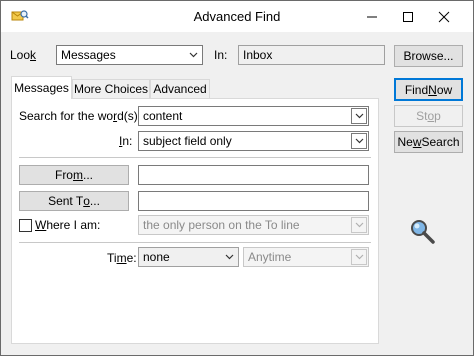 The width and height of the screenshot is (474, 356). What do you see at coordinates (237, 16) in the screenshot?
I see `title-bar: Advanced Find` at bounding box center [237, 16].